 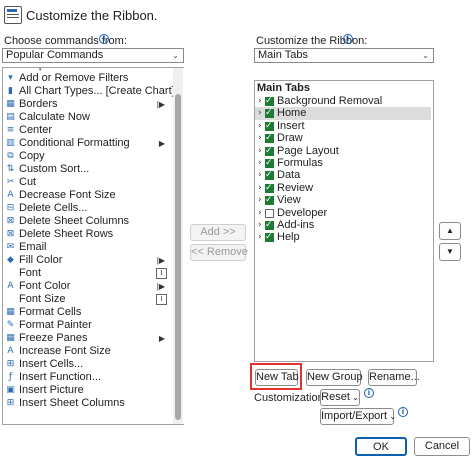 I want to click on list-item: ▥ Conditional Formatting ▶, so click(x=89, y=143).